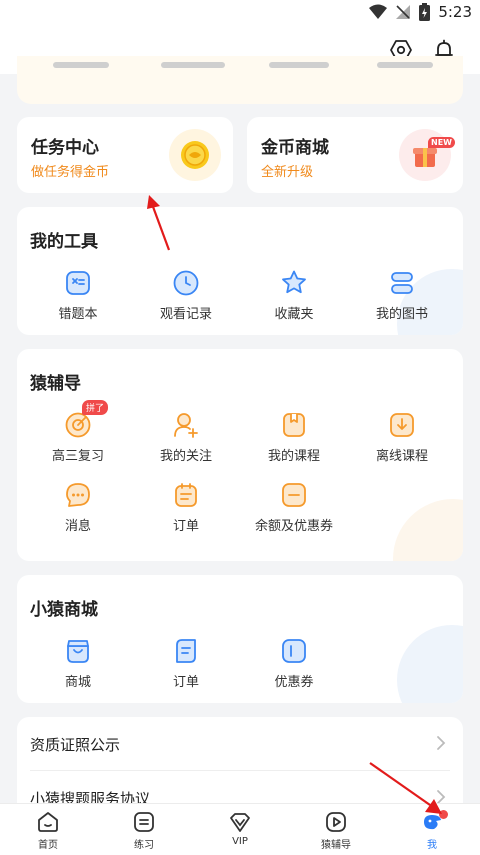  I want to click on new-badge: NEW, so click(441, 142).